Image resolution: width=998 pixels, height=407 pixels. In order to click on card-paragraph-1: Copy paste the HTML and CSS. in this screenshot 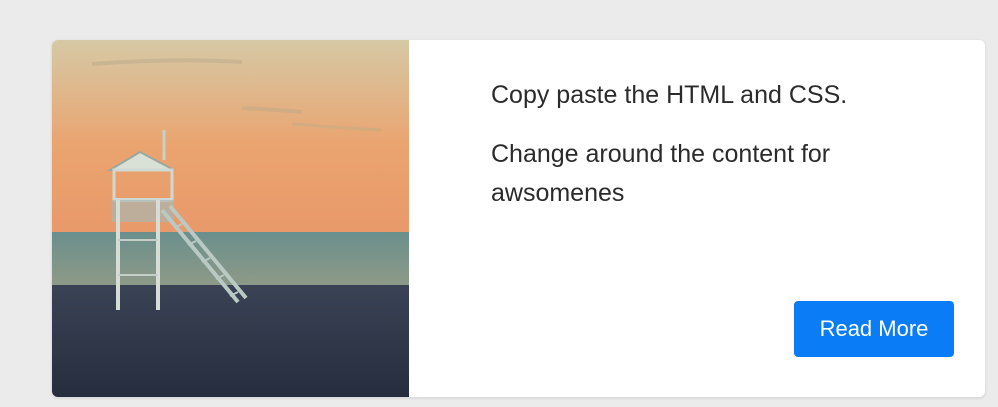, I will do `click(669, 95)`.